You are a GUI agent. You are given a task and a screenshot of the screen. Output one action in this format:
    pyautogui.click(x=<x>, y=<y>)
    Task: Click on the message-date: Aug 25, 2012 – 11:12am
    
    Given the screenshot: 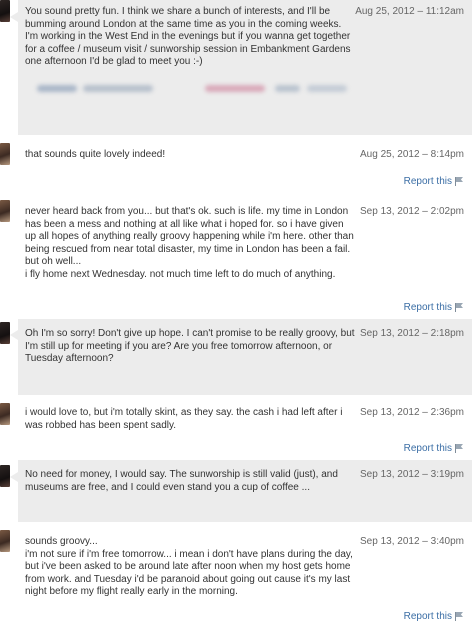 What is the action you would take?
    pyautogui.click(x=409, y=11)
    